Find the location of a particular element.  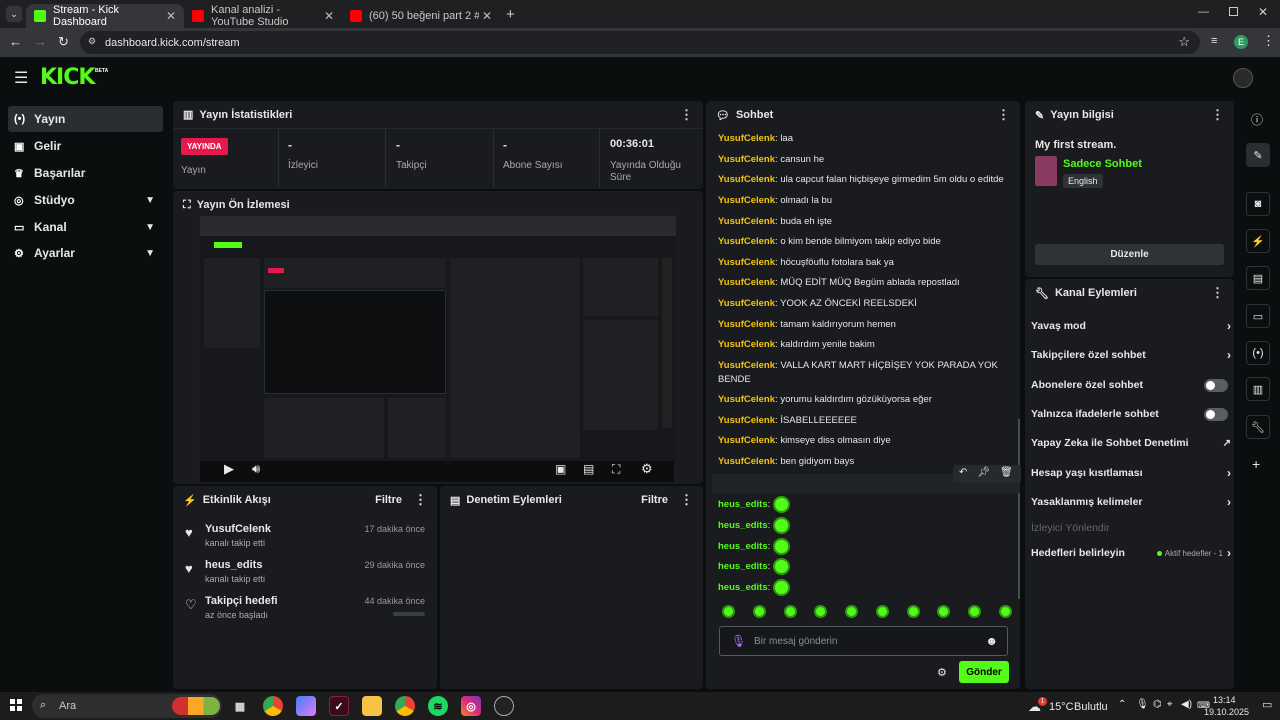

edit-stream-button: Düzenle is located at coordinates (1129, 254).